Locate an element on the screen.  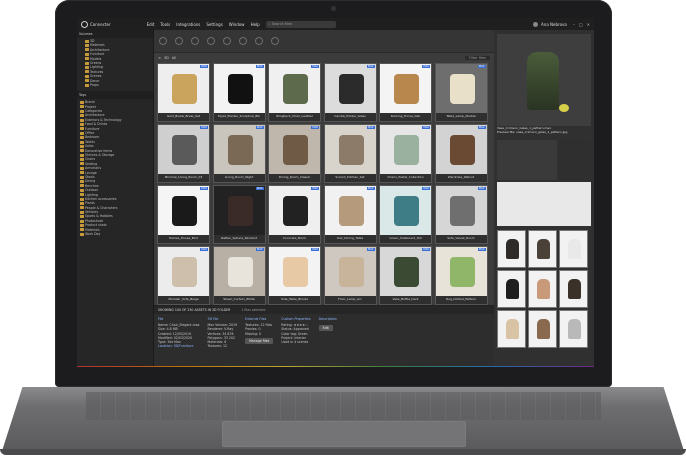
asset-tile: MAX Dining_Room_Classic is located at coordinates (294, 153).